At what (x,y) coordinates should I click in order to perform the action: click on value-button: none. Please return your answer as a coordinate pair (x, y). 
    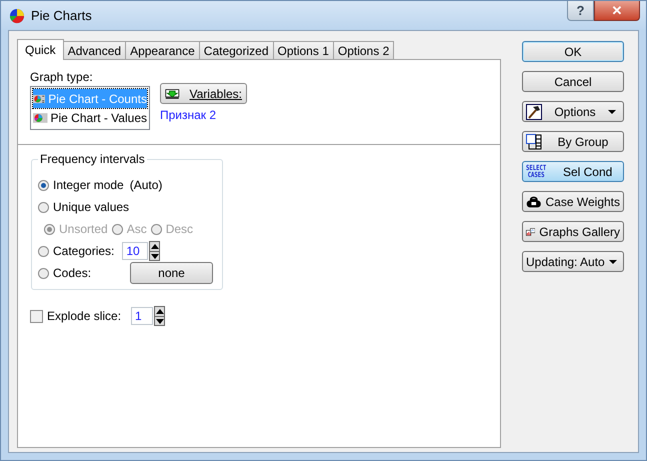
    Looking at the image, I should click on (171, 273).